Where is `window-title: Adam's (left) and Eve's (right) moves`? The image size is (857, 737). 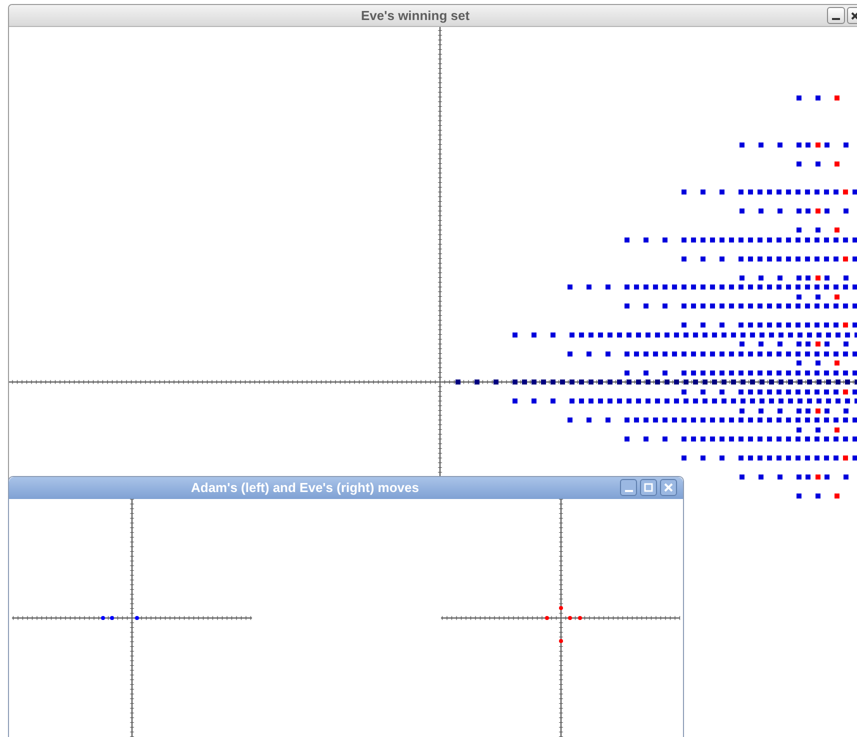 window-title: Adam's (left) and Eve's (right) moves is located at coordinates (305, 488).